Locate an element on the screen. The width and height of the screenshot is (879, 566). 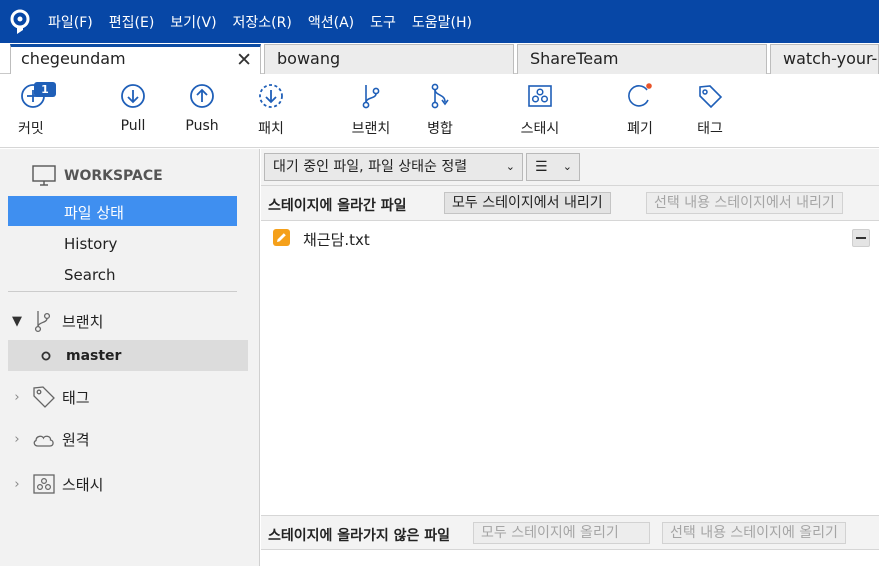
toolbar: 1 커밋 Pull Push 패치 브랜치 병합 스태시 폐기 태그 is located at coordinates (439, 111).